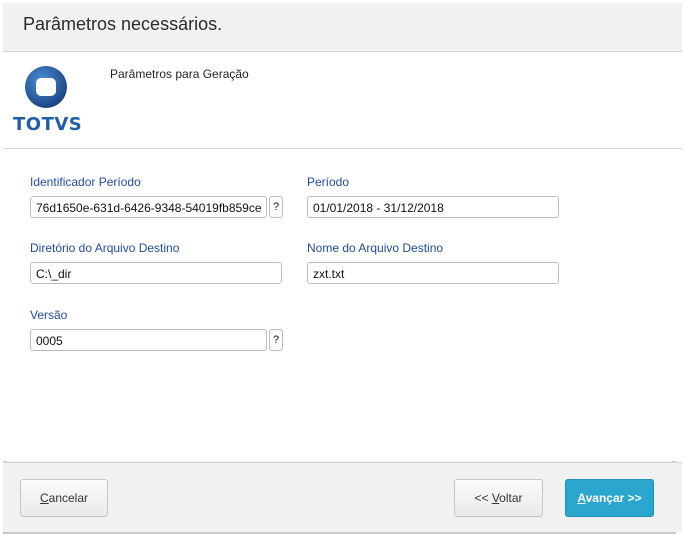 The height and width of the screenshot is (542, 685). I want to click on logo-text: TOTVS, so click(48, 124).